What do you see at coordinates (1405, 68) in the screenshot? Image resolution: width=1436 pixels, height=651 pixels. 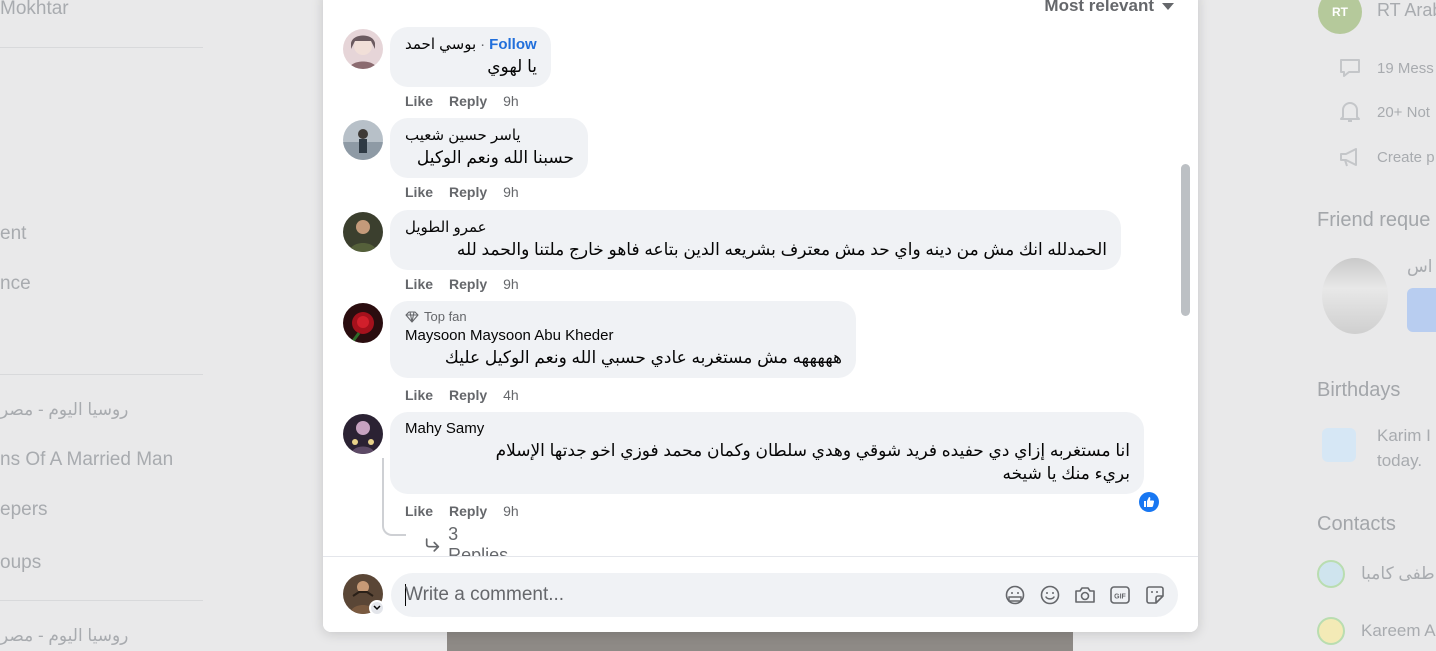 I see `messages-count: 19 Mess` at bounding box center [1405, 68].